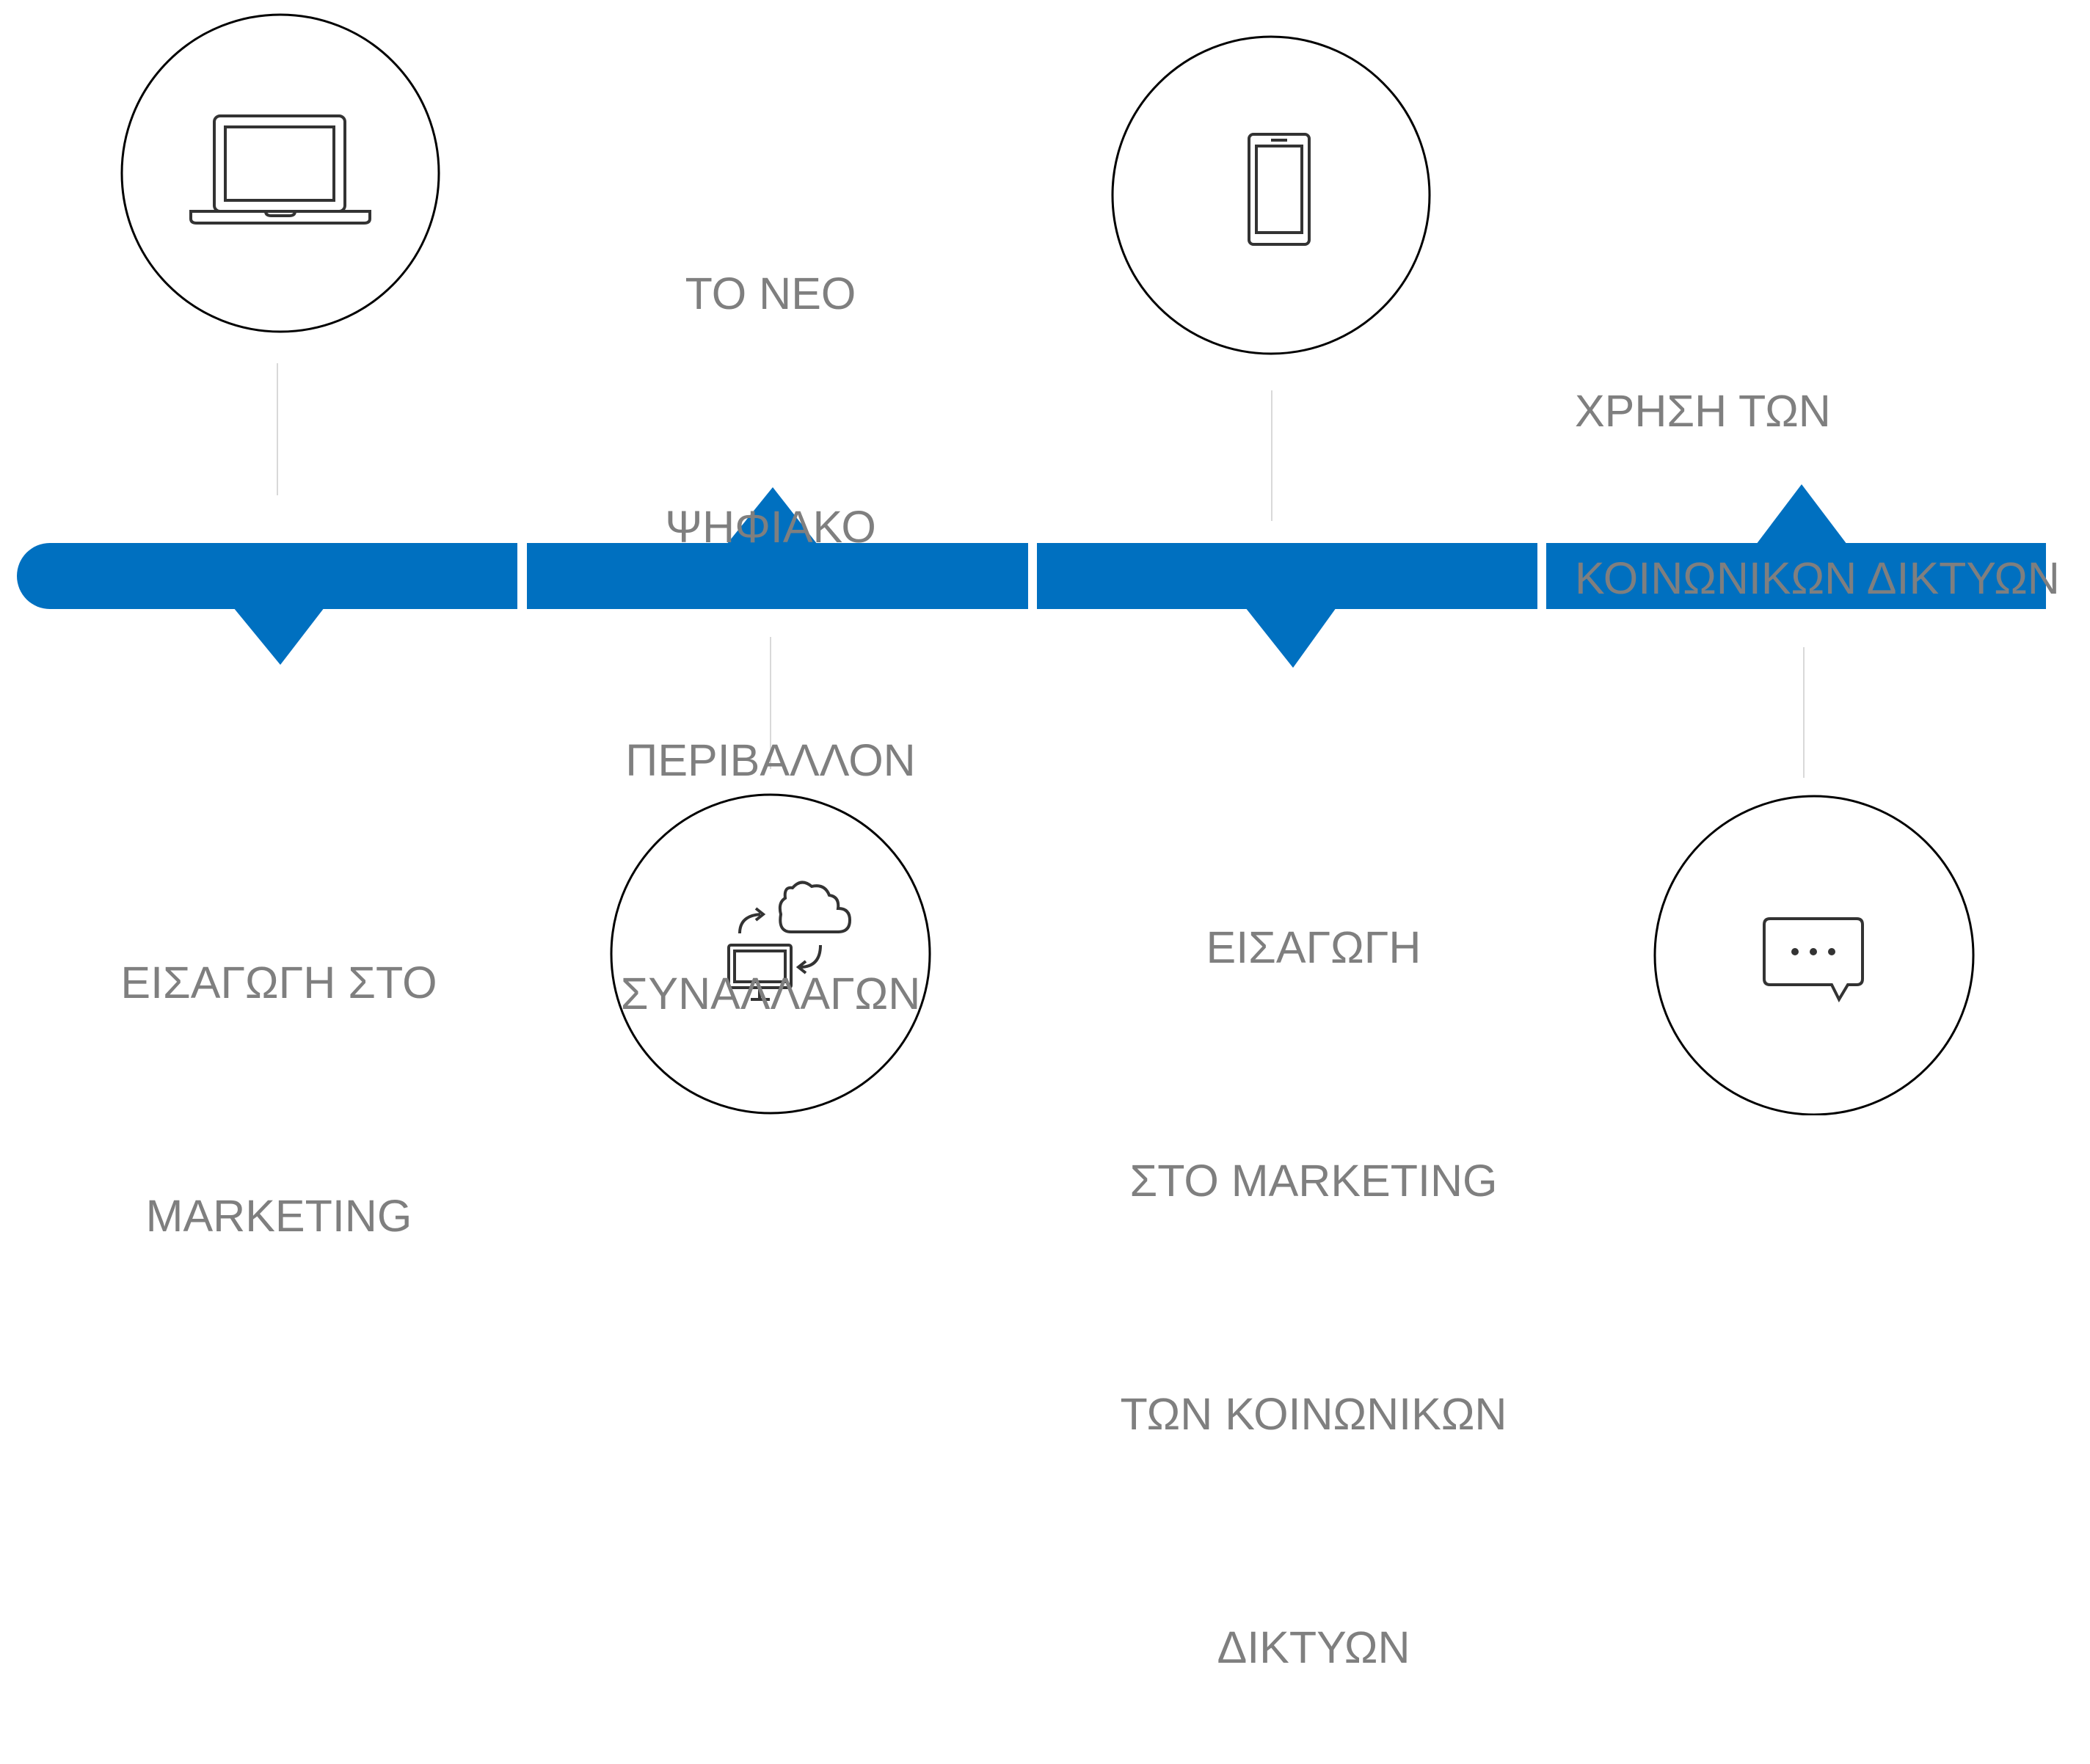 The height and width of the screenshot is (1764, 2090). What do you see at coordinates (770, 527) in the screenshot?
I see `milestone-2-label-line-2: ΨΗΦΙΑΚΟ` at bounding box center [770, 527].